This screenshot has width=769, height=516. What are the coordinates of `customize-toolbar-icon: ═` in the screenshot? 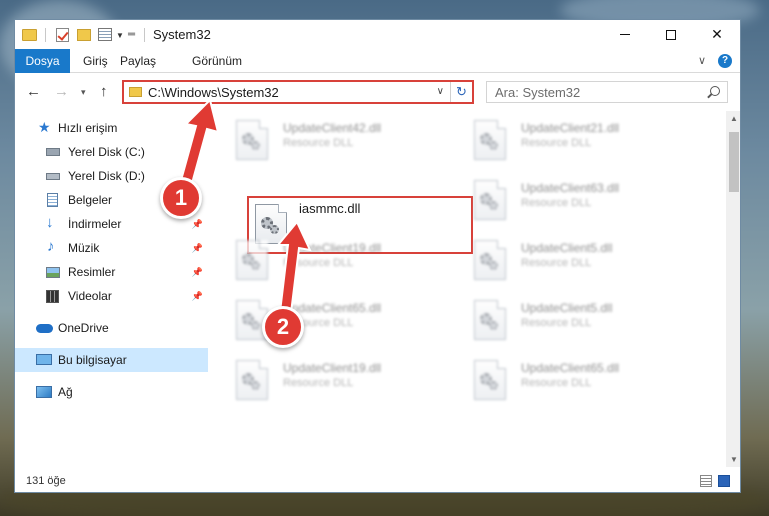 It's located at (131, 37).